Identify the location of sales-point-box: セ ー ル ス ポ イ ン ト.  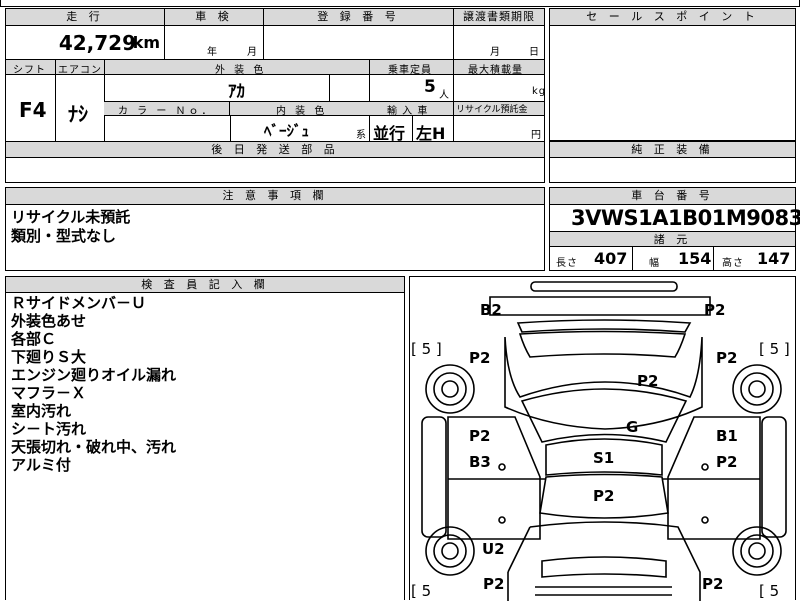
(672, 74).